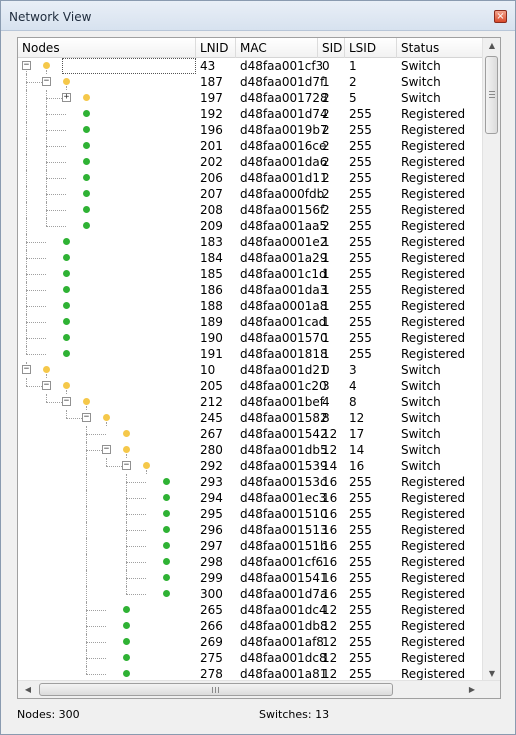 This screenshot has height=735, width=516. Describe the element at coordinates (472, 690) in the screenshot. I see `scroll-right-icon: ▶` at that location.